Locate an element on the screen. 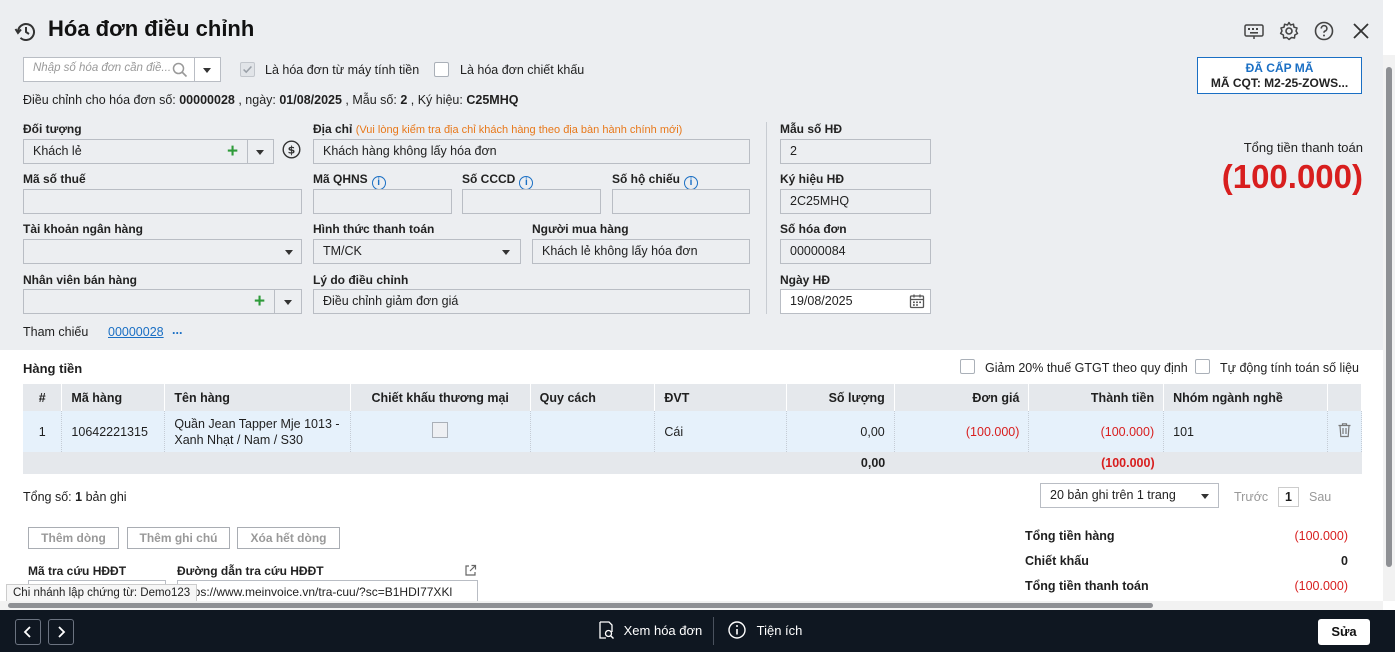 The height and width of the screenshot is (652, 1395). col-group: Nhóm ngành nghề is located at coordinates (1245, 397).